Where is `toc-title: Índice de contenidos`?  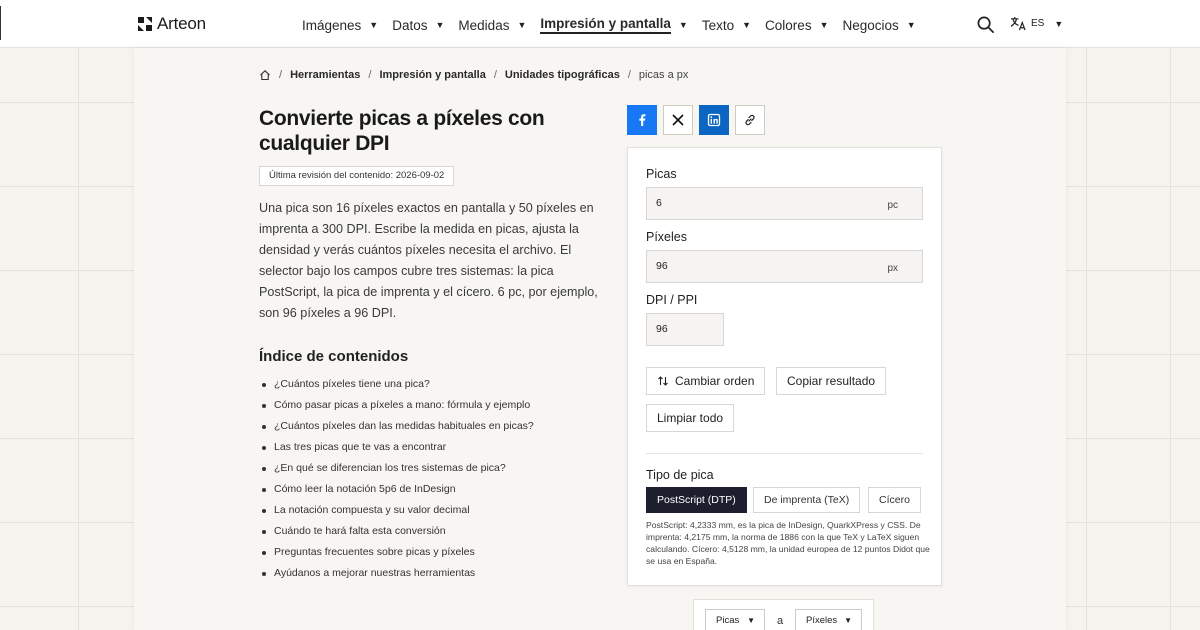
toc-title: Índice de contenidos is located at coordinates (334, 356).